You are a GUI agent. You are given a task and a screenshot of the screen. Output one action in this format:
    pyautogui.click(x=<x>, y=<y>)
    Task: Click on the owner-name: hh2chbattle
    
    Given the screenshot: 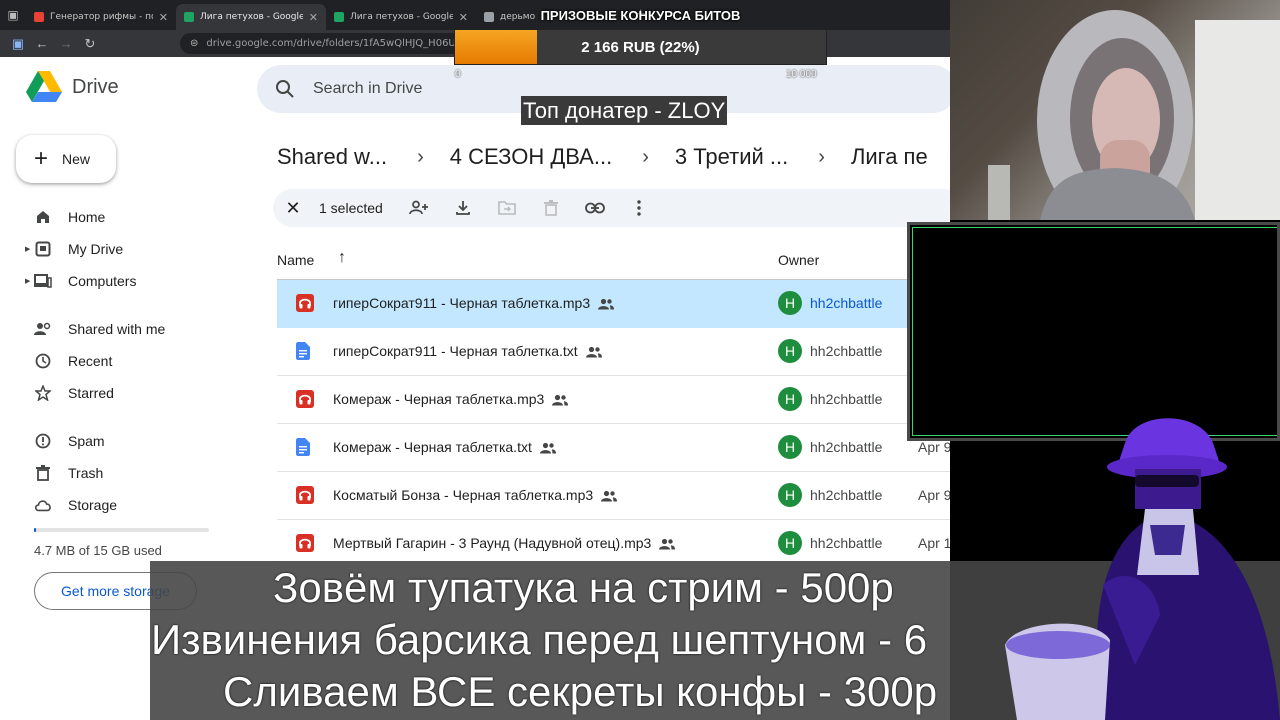 What is the action you would take?
    pyautogui.click(x=846, y=303)
    